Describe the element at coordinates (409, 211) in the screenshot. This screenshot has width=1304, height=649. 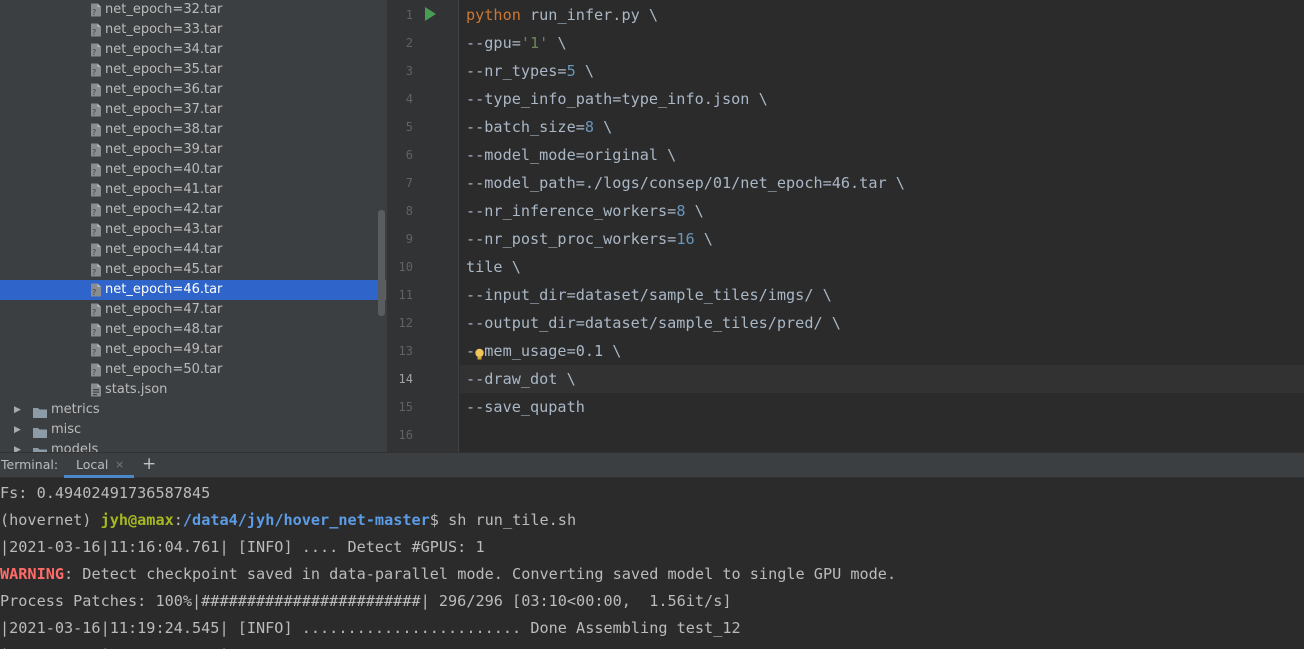
I see `line-number: 8` at that location.